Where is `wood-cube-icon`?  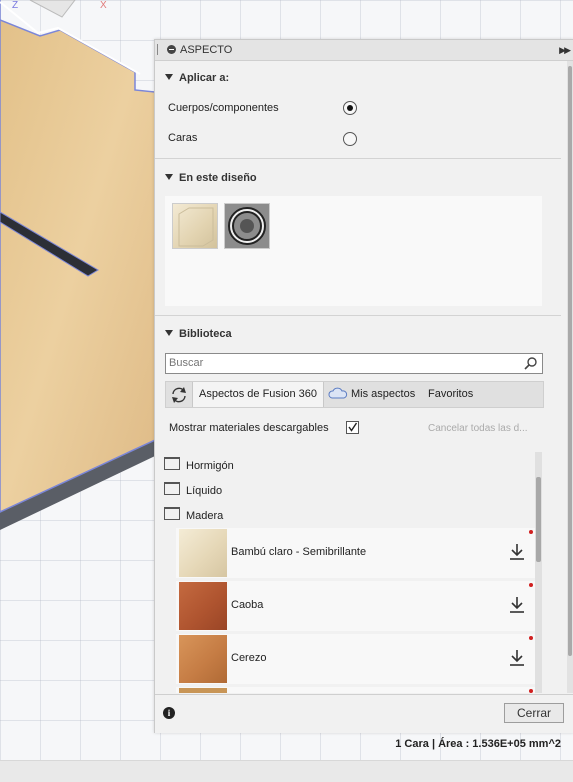
wood-cube-icon is located at coordinates (195, 226).